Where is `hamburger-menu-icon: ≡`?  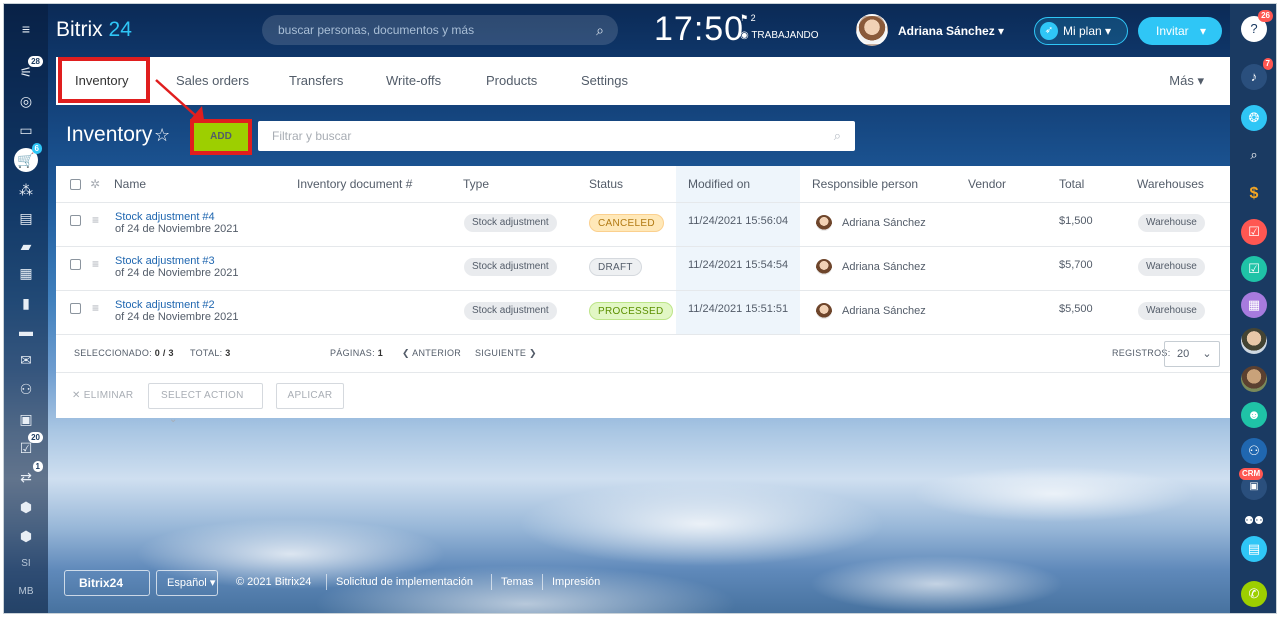
hamburger-menu-icon: ≡ is located at coordinates (26, 29).